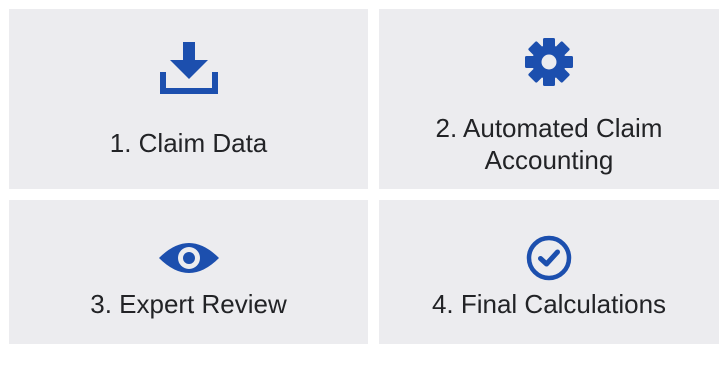  Describe the element at coordinates (188, 68) in the screenshot. I see `download-icon` at that location.